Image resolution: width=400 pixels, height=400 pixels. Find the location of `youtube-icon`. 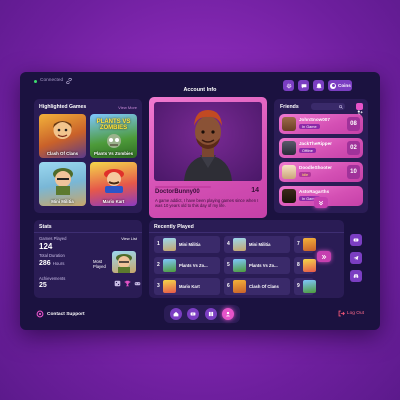

youtube-icon is located at coordinates (356, 240).